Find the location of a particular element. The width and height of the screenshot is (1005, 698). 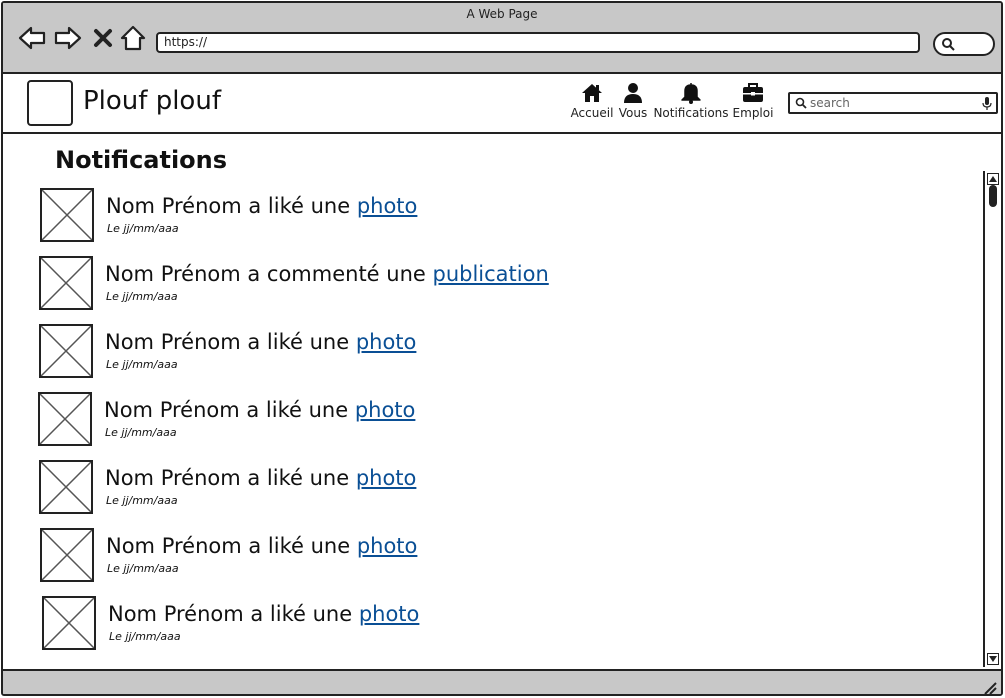

site-search-box is located at coordinates (893, 103).